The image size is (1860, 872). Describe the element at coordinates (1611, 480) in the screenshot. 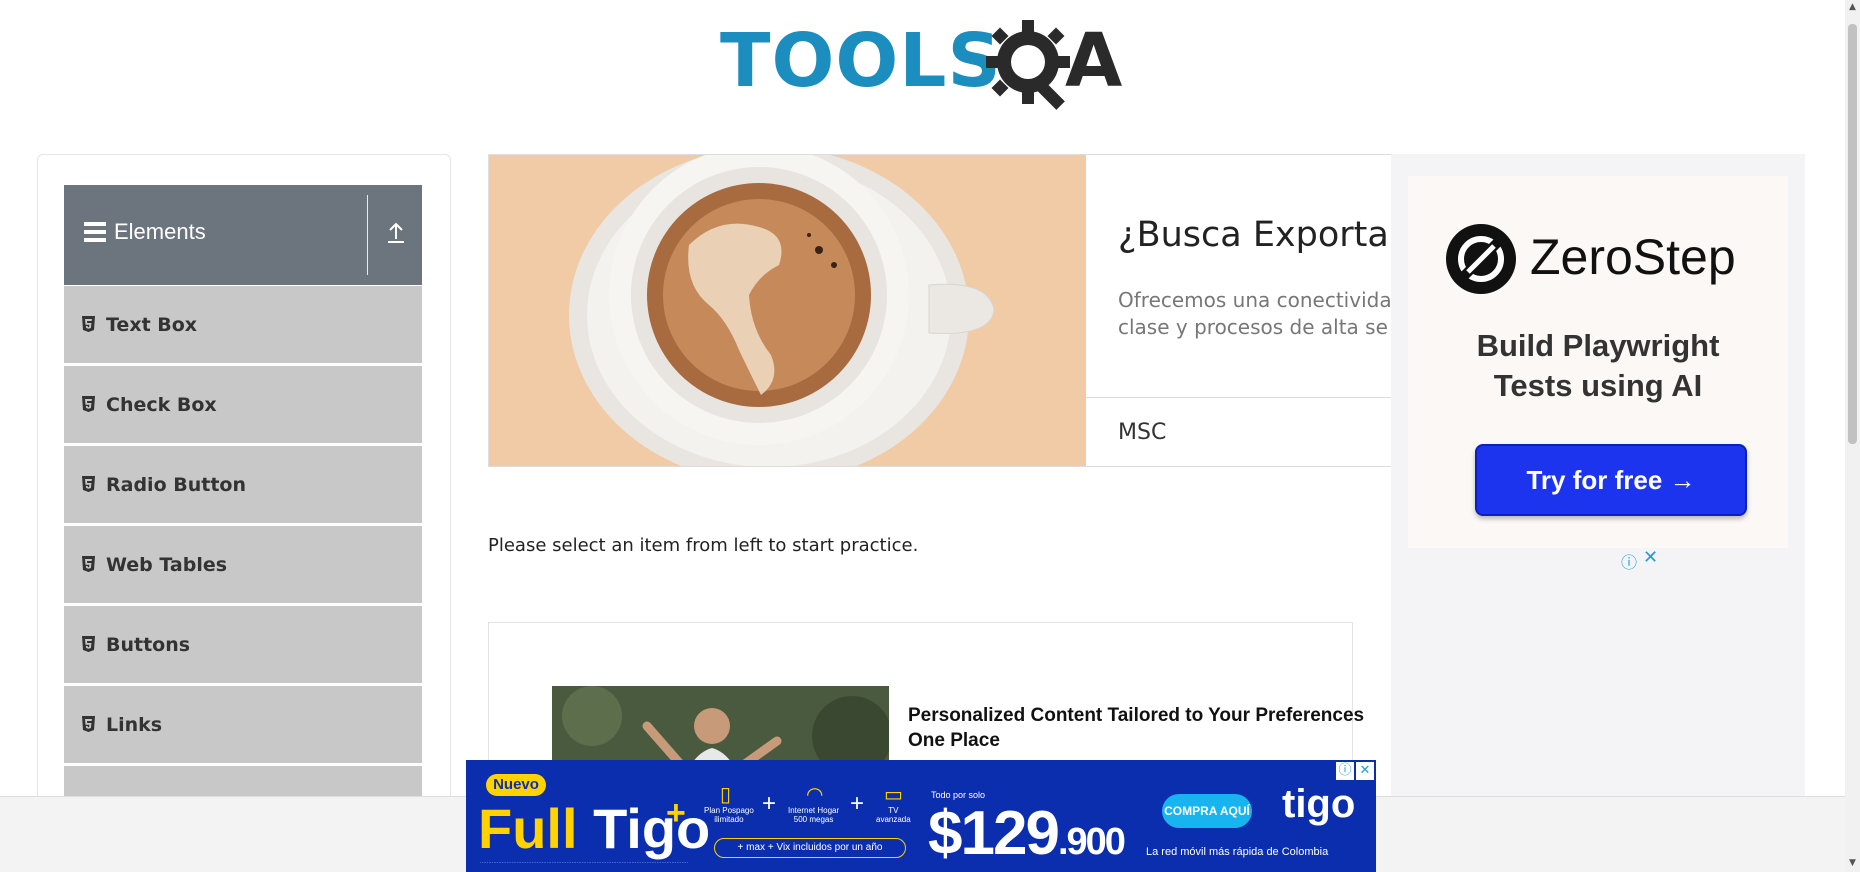

I see `try-for-free-button: Try for free →` at that location.